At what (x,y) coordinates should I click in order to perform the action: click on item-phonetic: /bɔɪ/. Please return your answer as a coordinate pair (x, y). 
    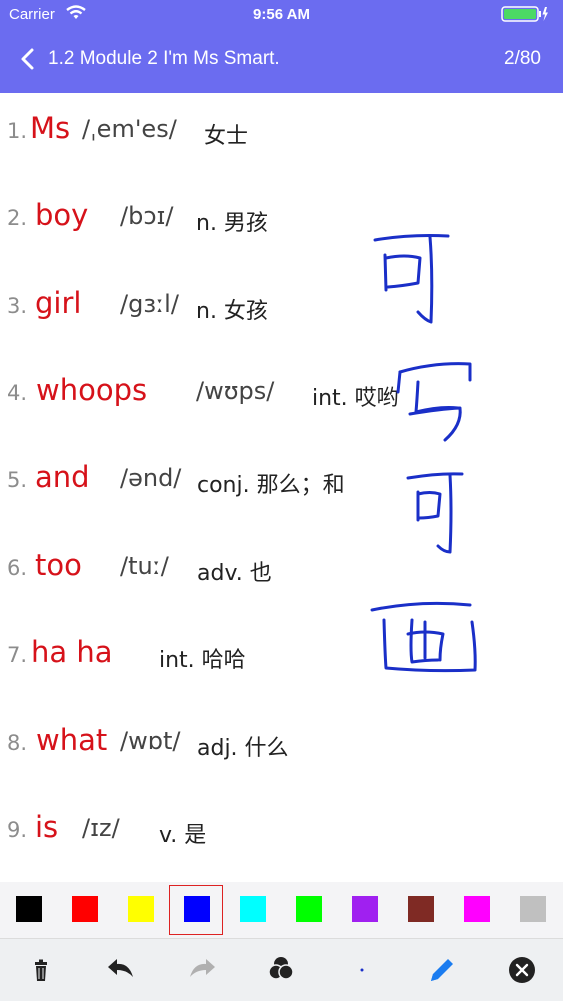
    Looking at the image, I should click on (147, 216).